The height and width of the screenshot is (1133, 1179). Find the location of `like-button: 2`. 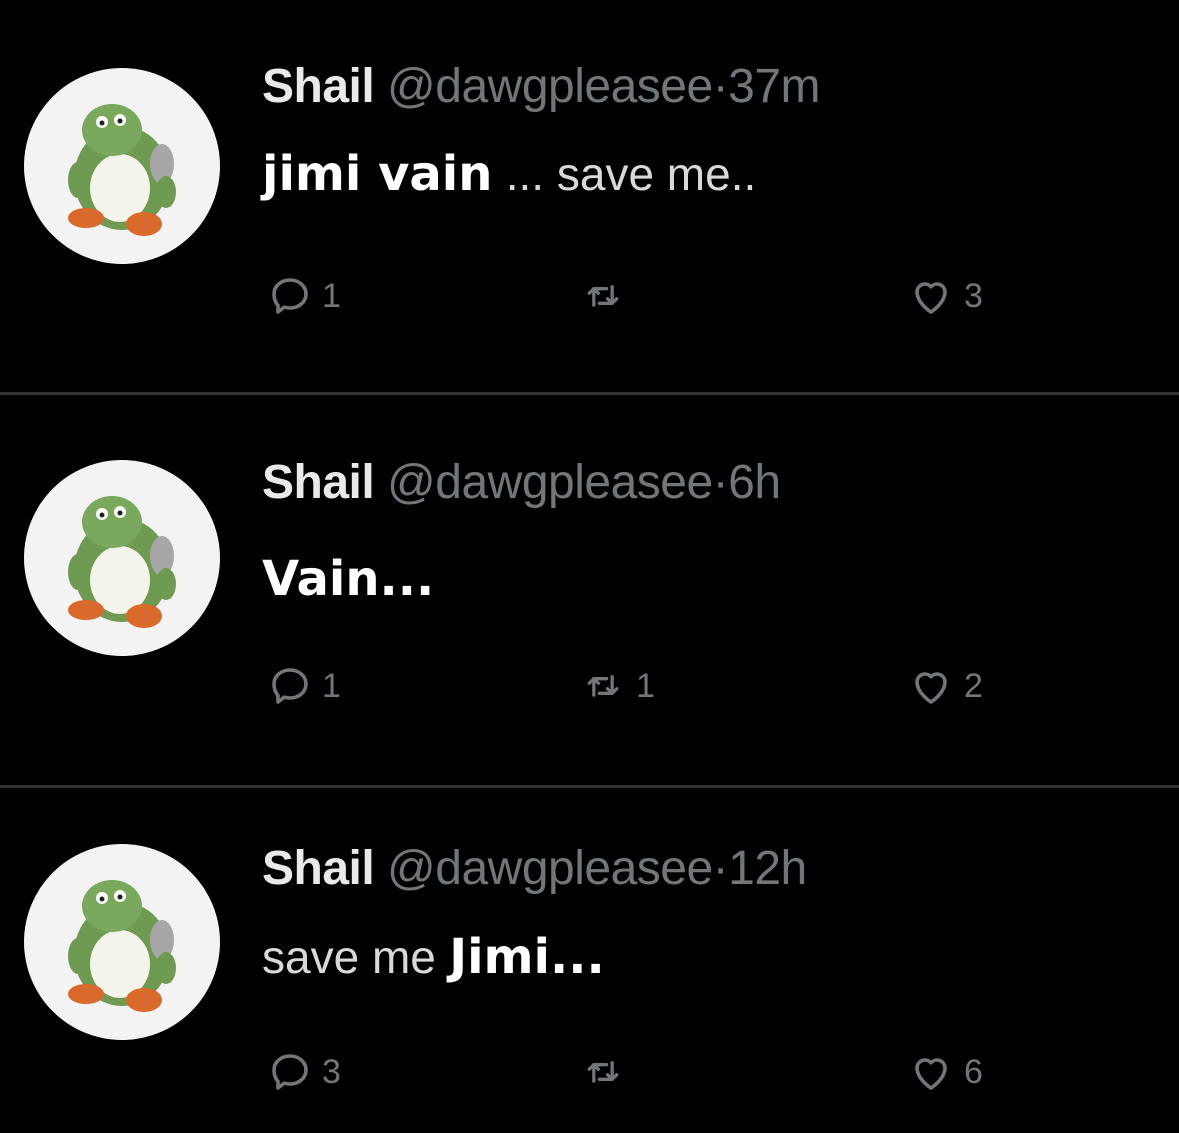

like-button: 2 is located at coordinates (944, 686).